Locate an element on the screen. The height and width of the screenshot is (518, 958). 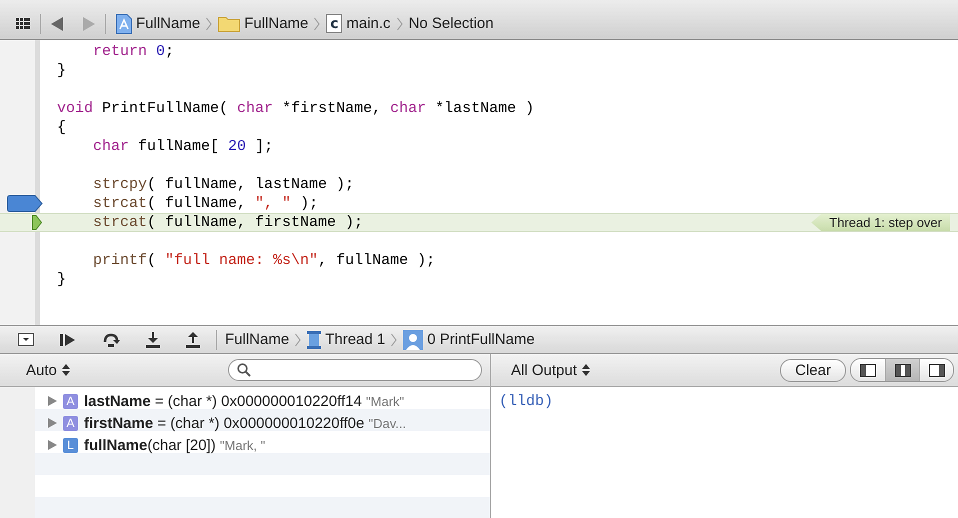
breadcrumb-item: main.c is located at coordinates (368, 23).